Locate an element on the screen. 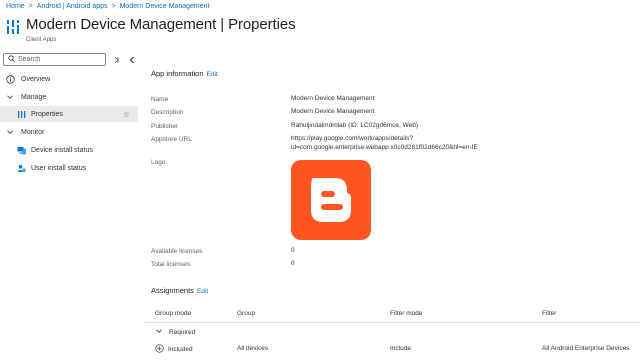 The height and width of the screenshot is (362, 640). group-label: Required is located at coordinates (182, 332).